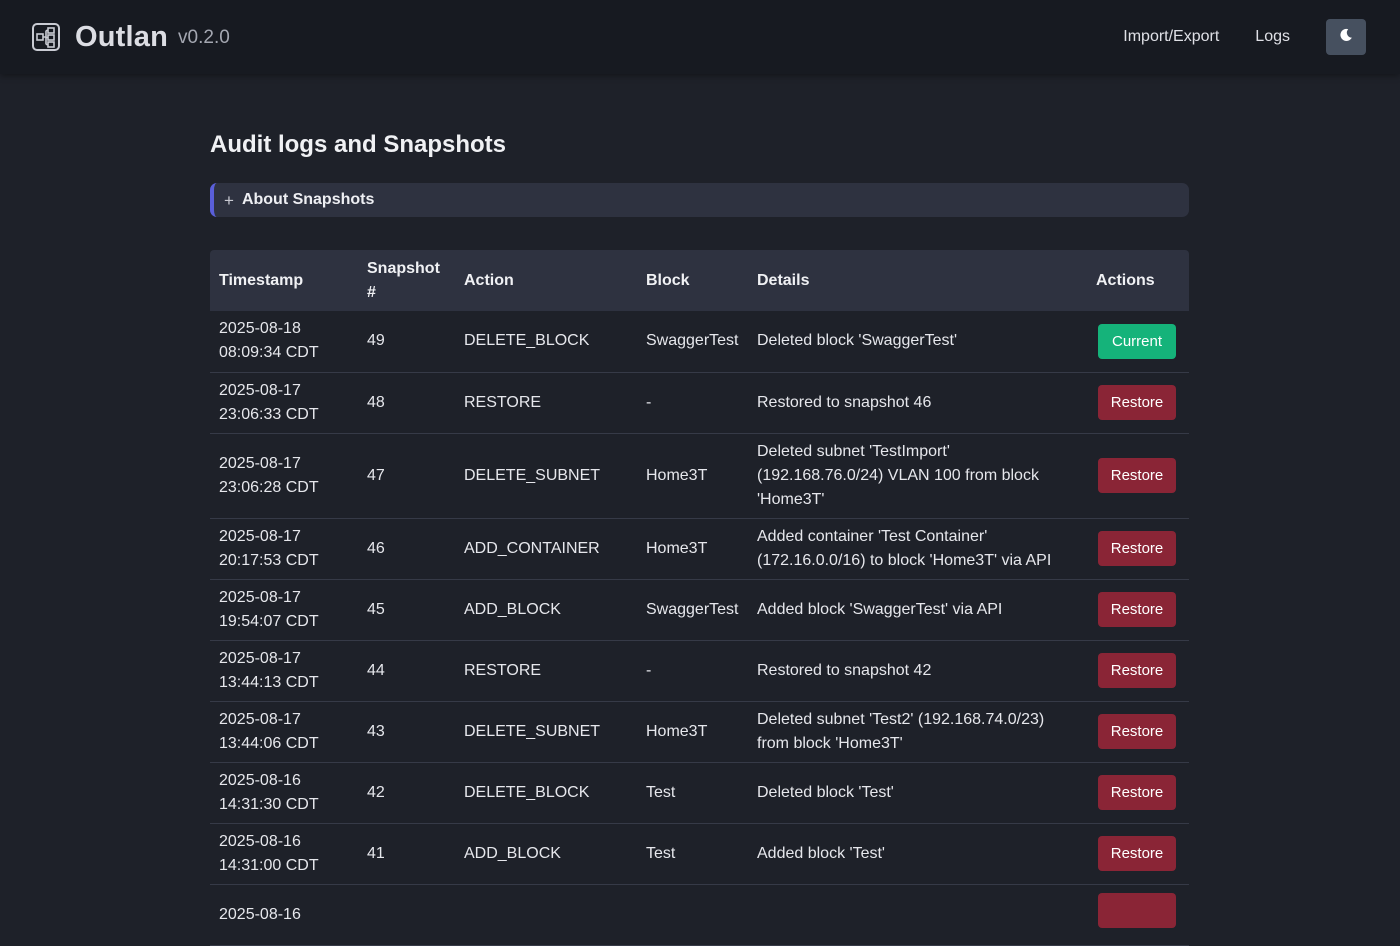 This screenshot has width=1400, height=946. What do you see at coordinates (917, 610) in the screenshot?
I see `cell-details: Added block 'SwaggerTest' via API` at bounding box center [917, 610].